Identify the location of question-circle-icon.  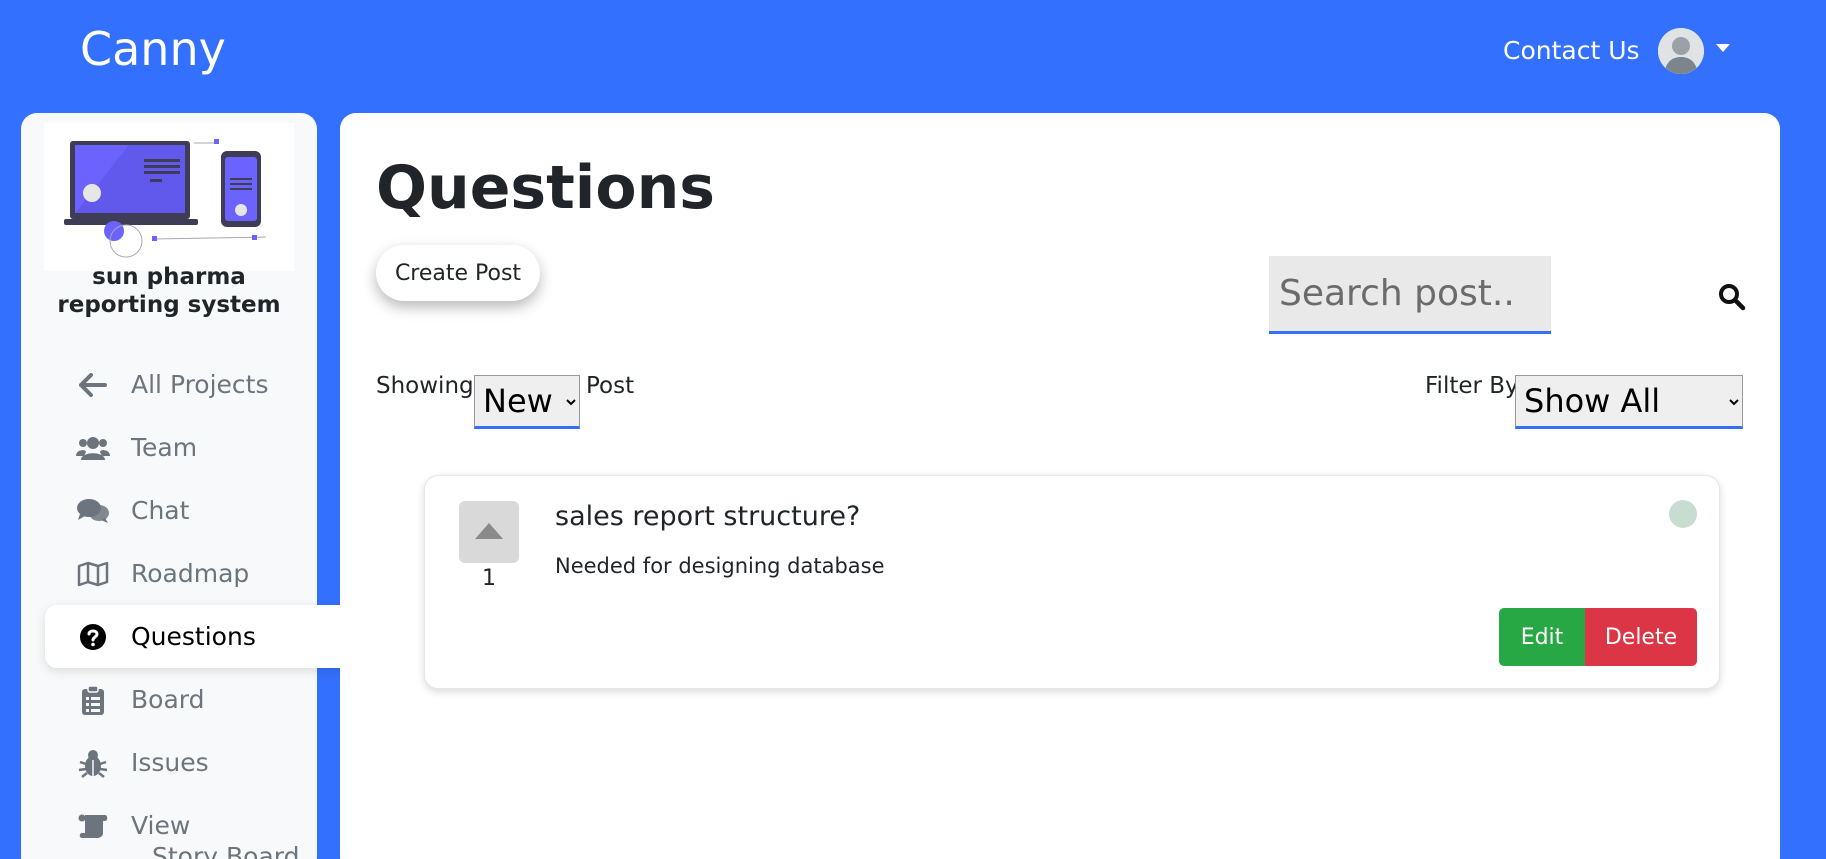
(93, 637).